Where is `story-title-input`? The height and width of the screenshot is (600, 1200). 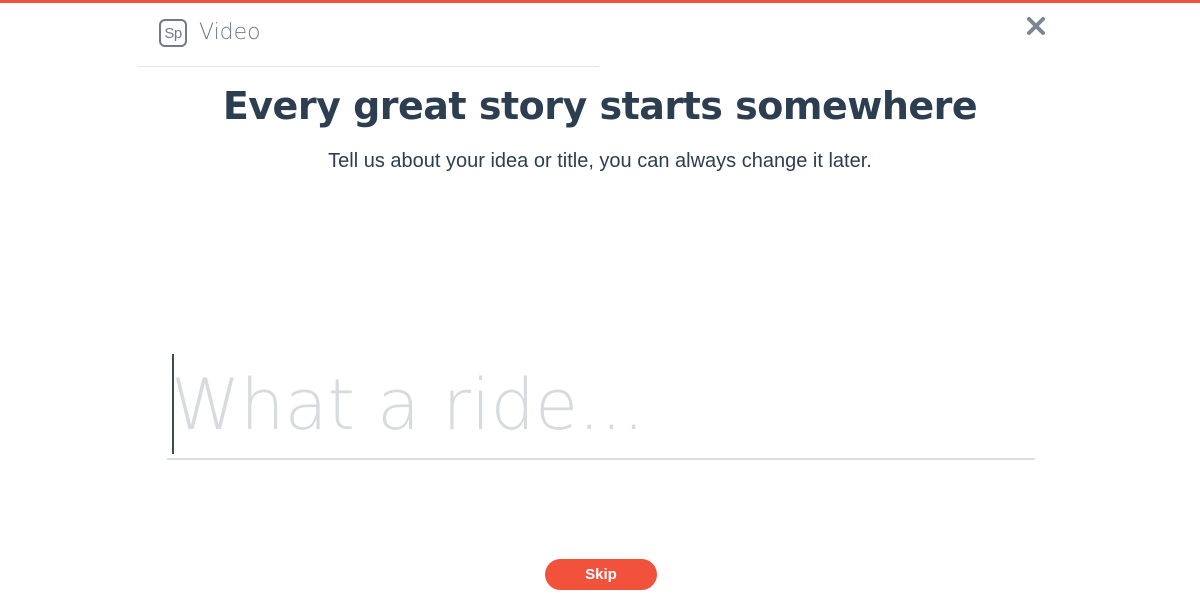
story-title-input is located at coordinates (601, 405).